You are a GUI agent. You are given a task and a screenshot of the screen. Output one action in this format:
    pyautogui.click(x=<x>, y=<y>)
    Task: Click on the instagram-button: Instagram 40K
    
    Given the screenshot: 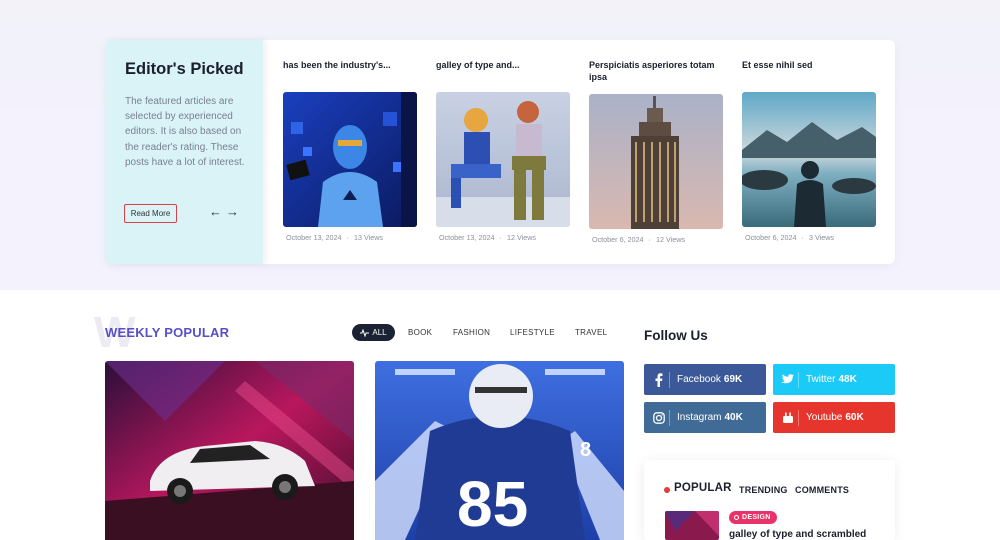 What is the action you would take?
    pyautogui.click(x=705, y=417)
    